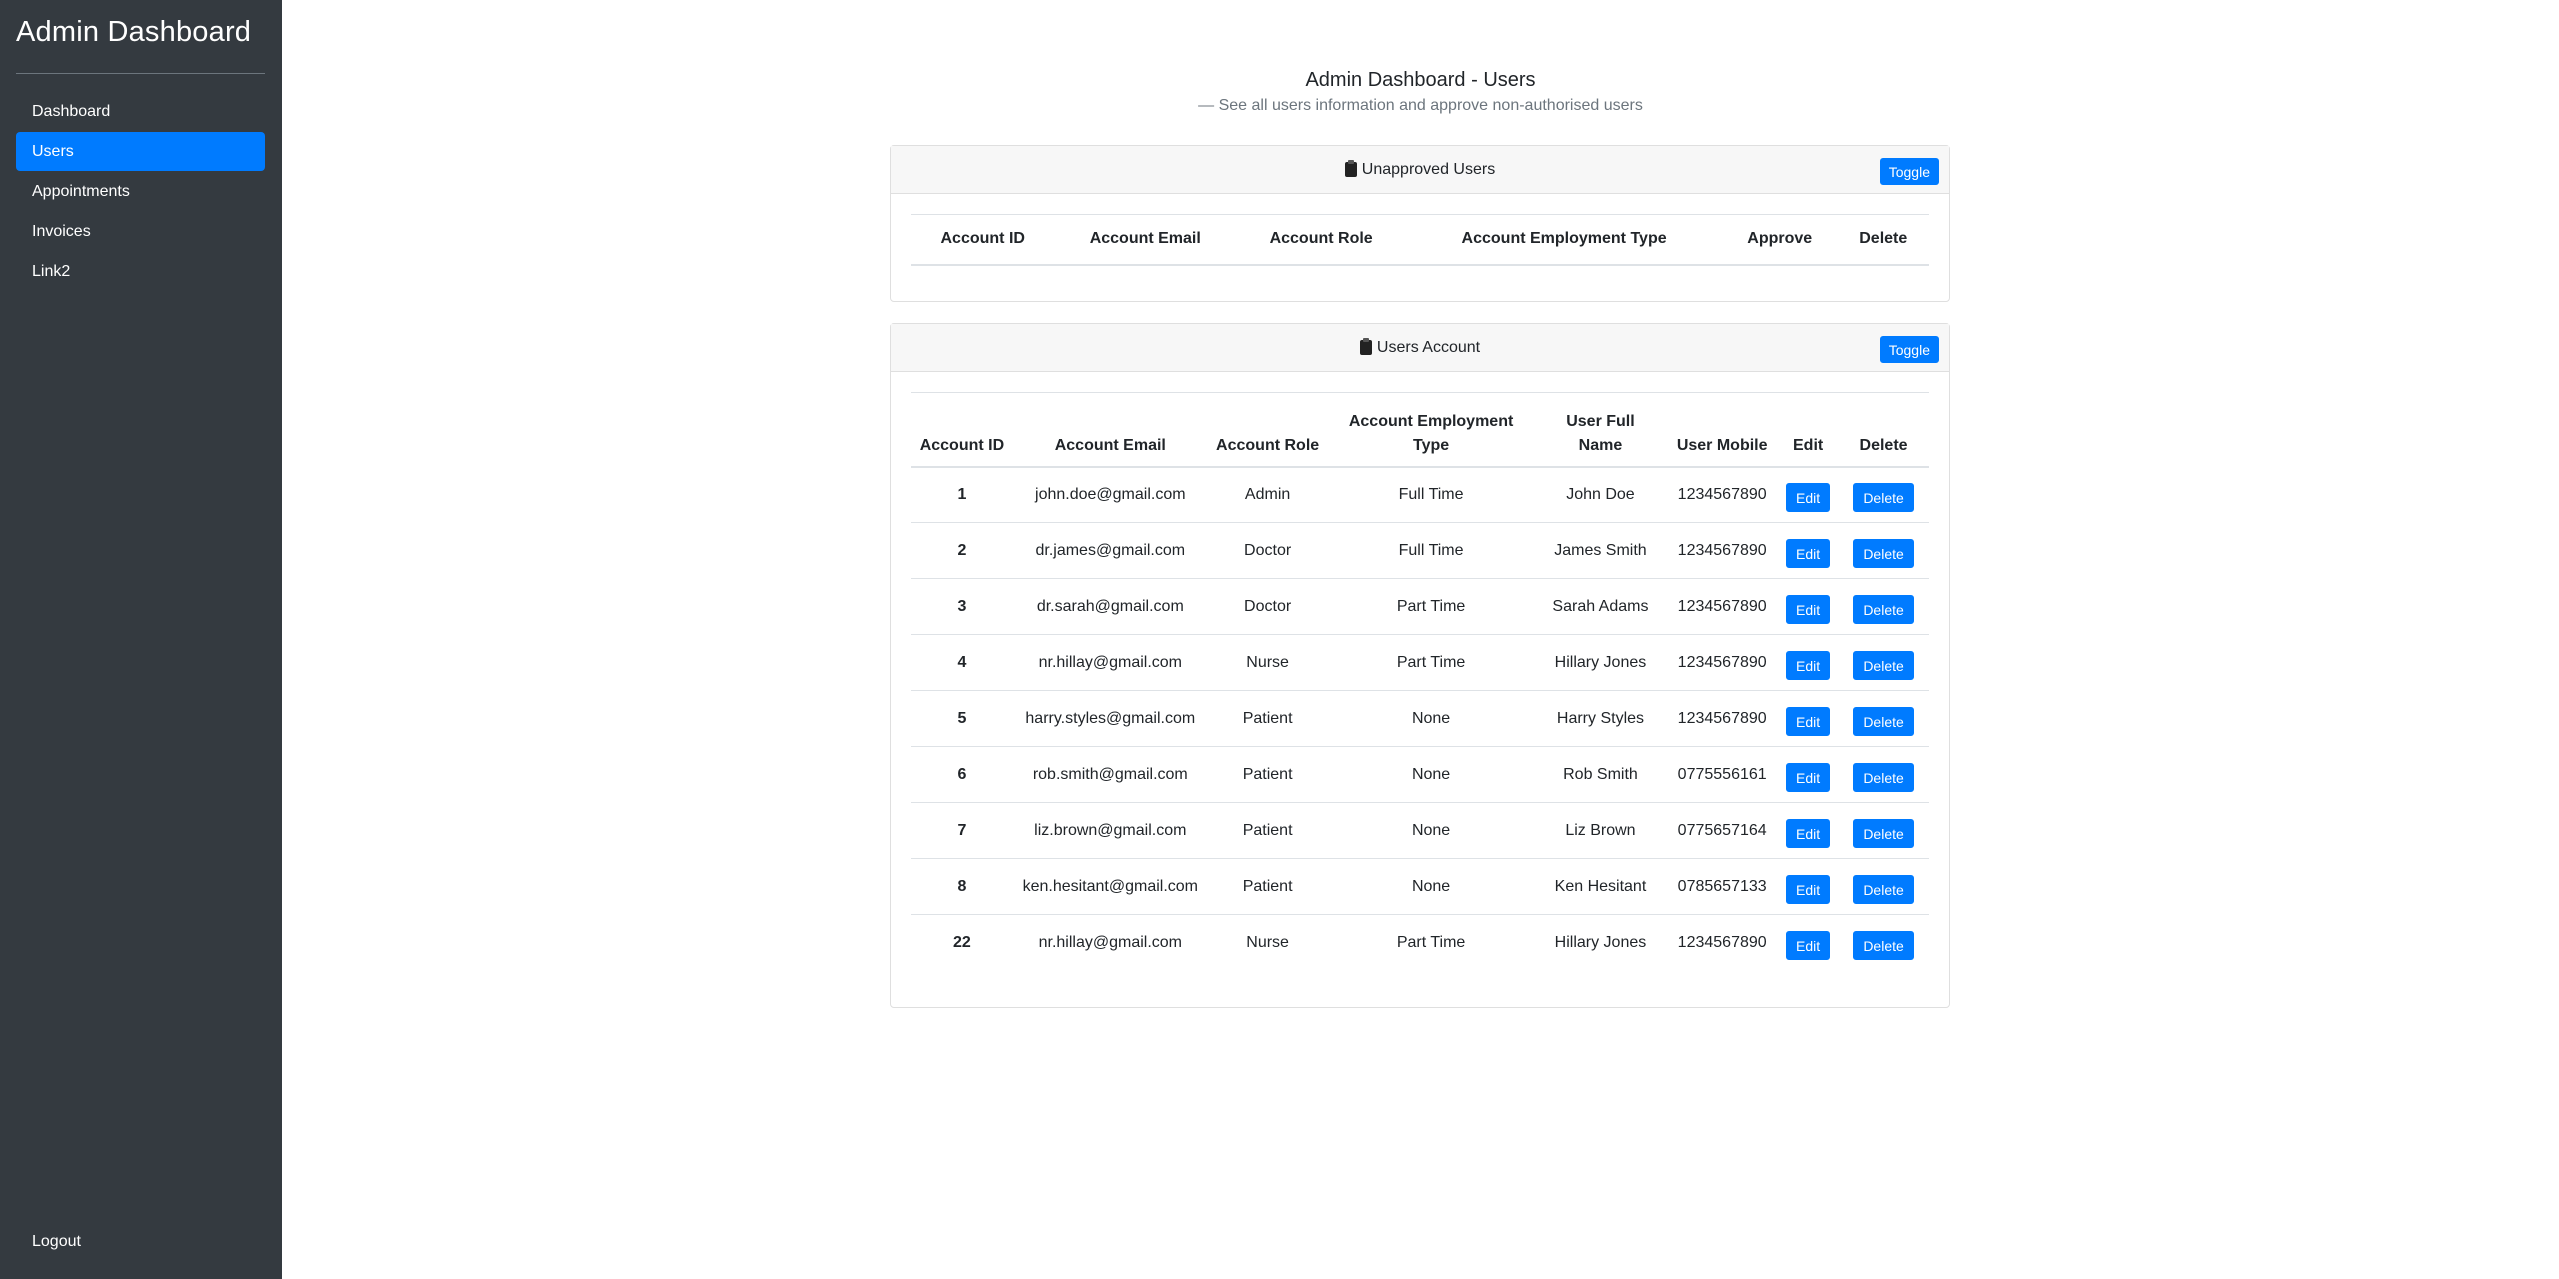 This screenshot has width=2559, height=1279. What do you see at coordinates (140, 111) in the screenshot?
I see `sidebar-item-dashboard: Dashboard` at bounding box center [140, 111].